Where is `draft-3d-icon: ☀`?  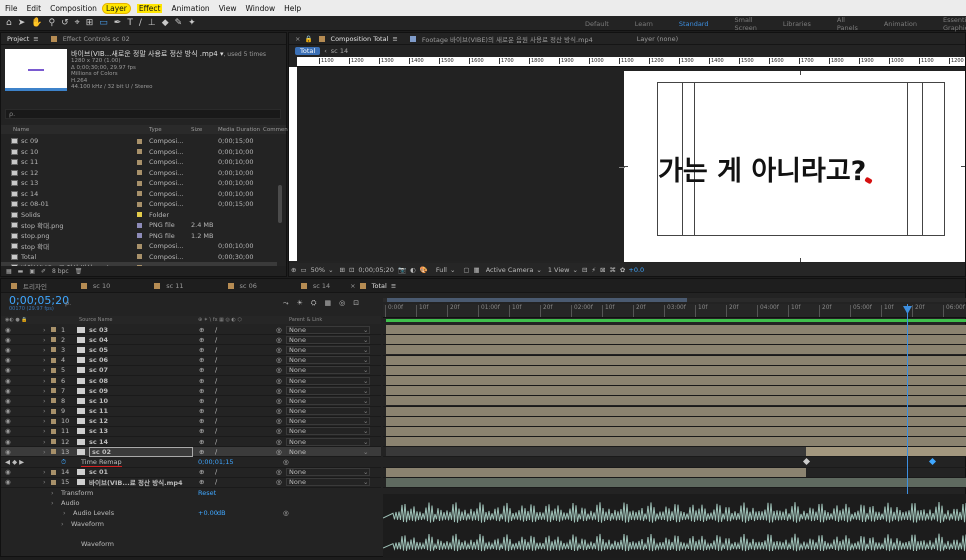 draft-3d-icon: ☀ is located at coordinates (300, 303).